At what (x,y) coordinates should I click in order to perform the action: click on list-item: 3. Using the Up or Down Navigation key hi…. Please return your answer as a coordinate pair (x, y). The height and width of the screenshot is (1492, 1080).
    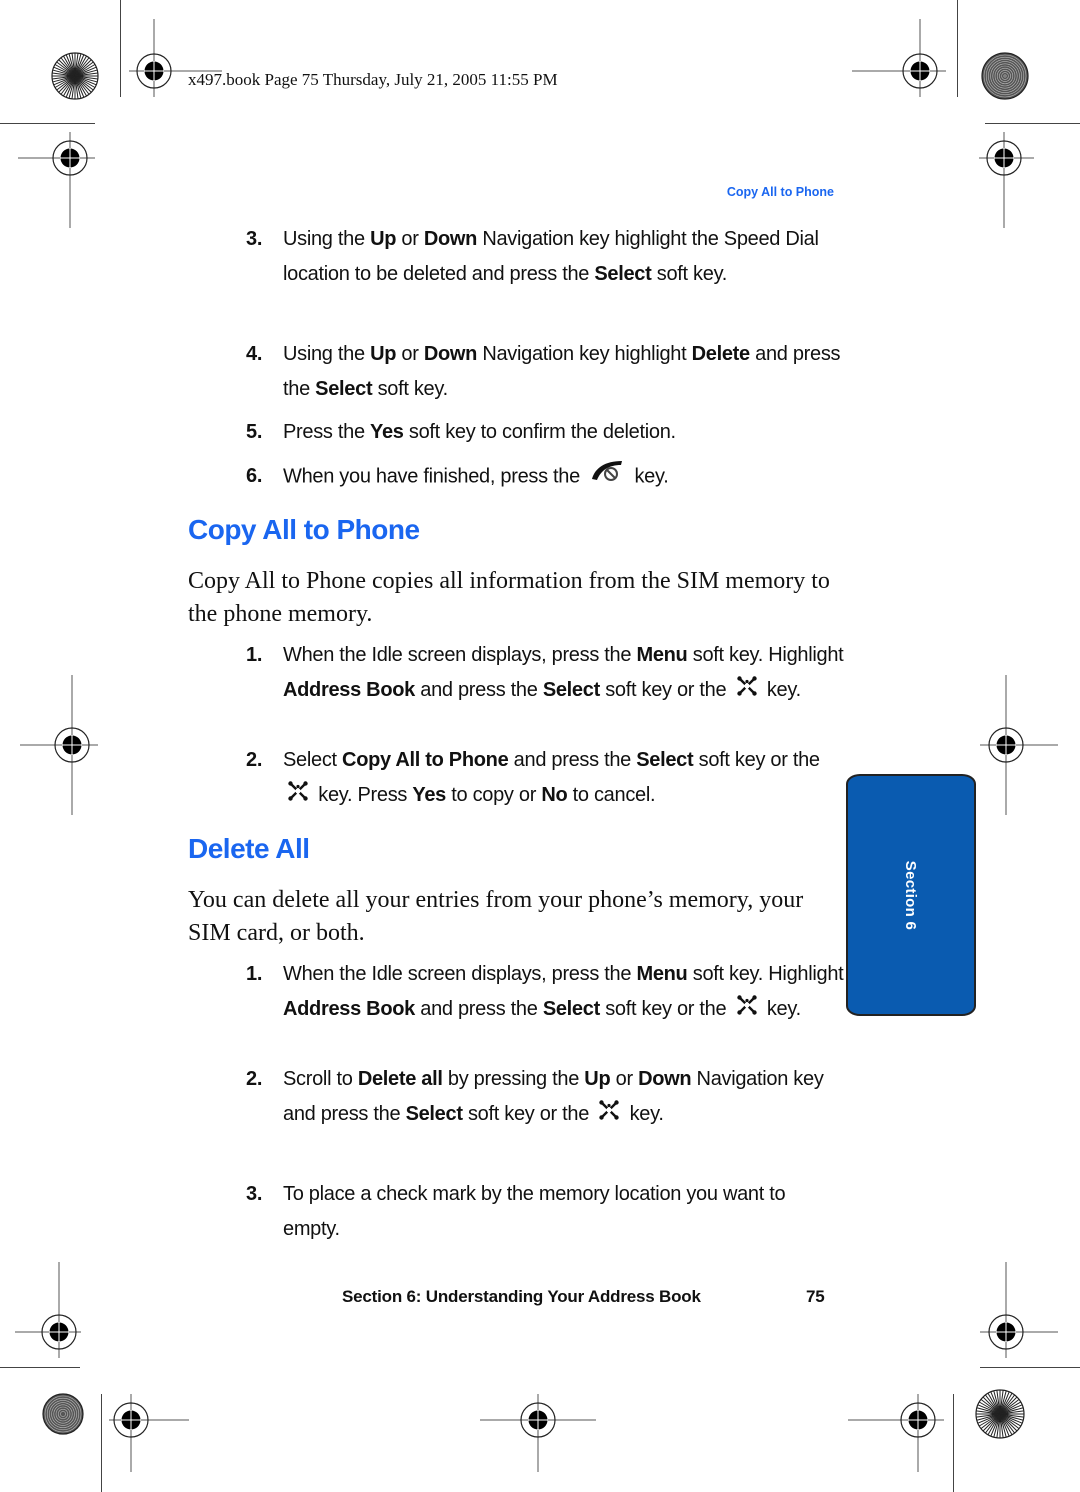
    Looking at the image, I should click on (546, 257).